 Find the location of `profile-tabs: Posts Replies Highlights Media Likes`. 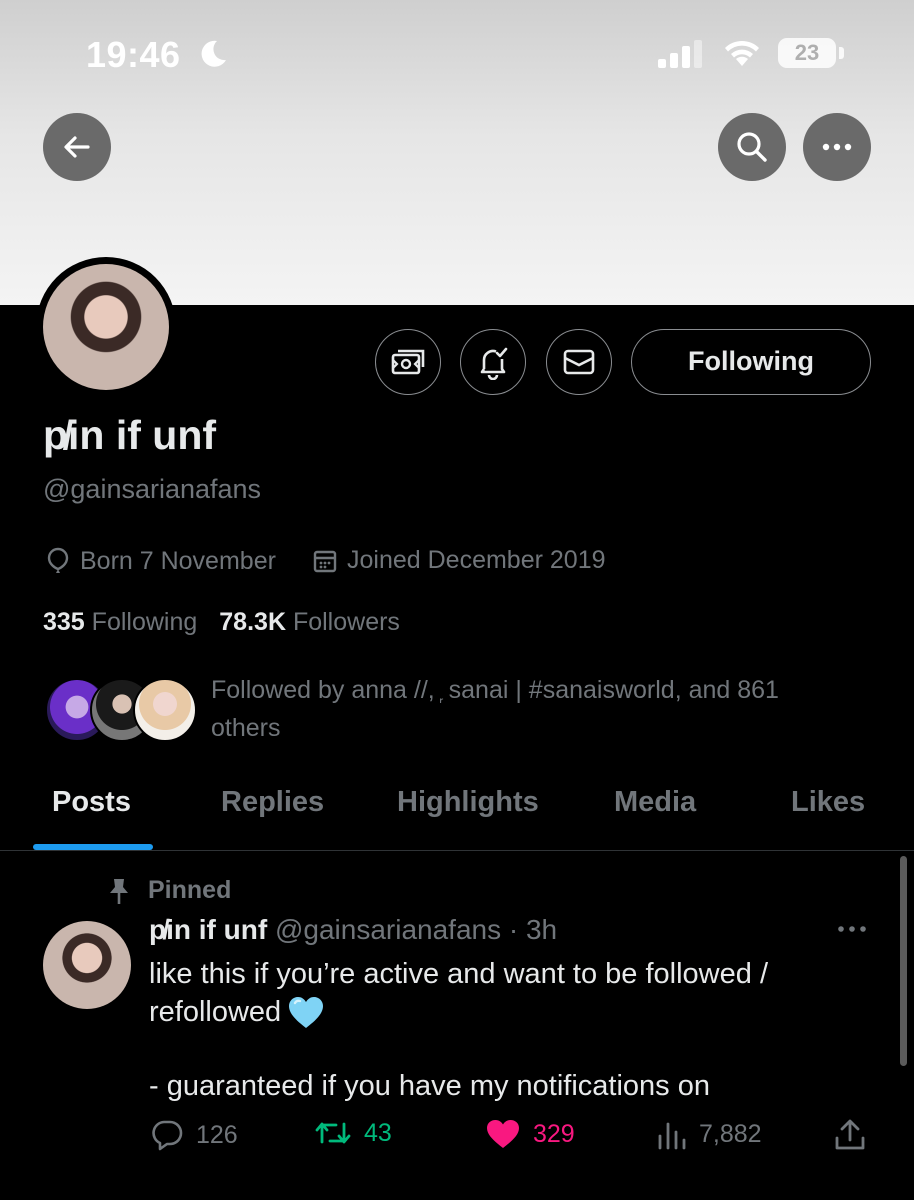

profile-tabs: Posts Replies Highlights Media Likes is located at coordinates (457, 815).